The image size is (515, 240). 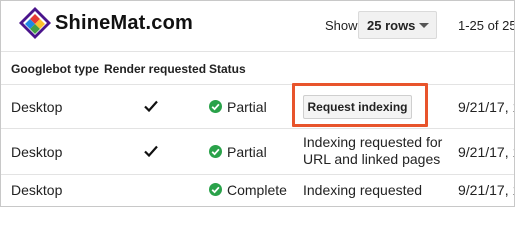 I want to click on action-cell: Indexing requested, so click(x=363, y=190).